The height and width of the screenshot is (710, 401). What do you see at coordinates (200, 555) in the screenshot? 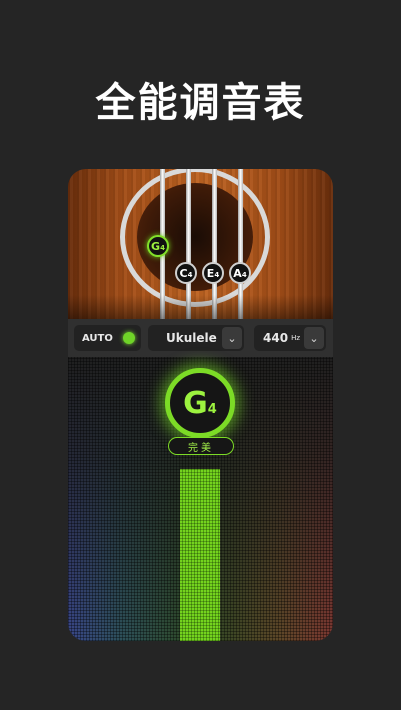
I see `pitch-needle-bar` at bounding box center [200, 555].